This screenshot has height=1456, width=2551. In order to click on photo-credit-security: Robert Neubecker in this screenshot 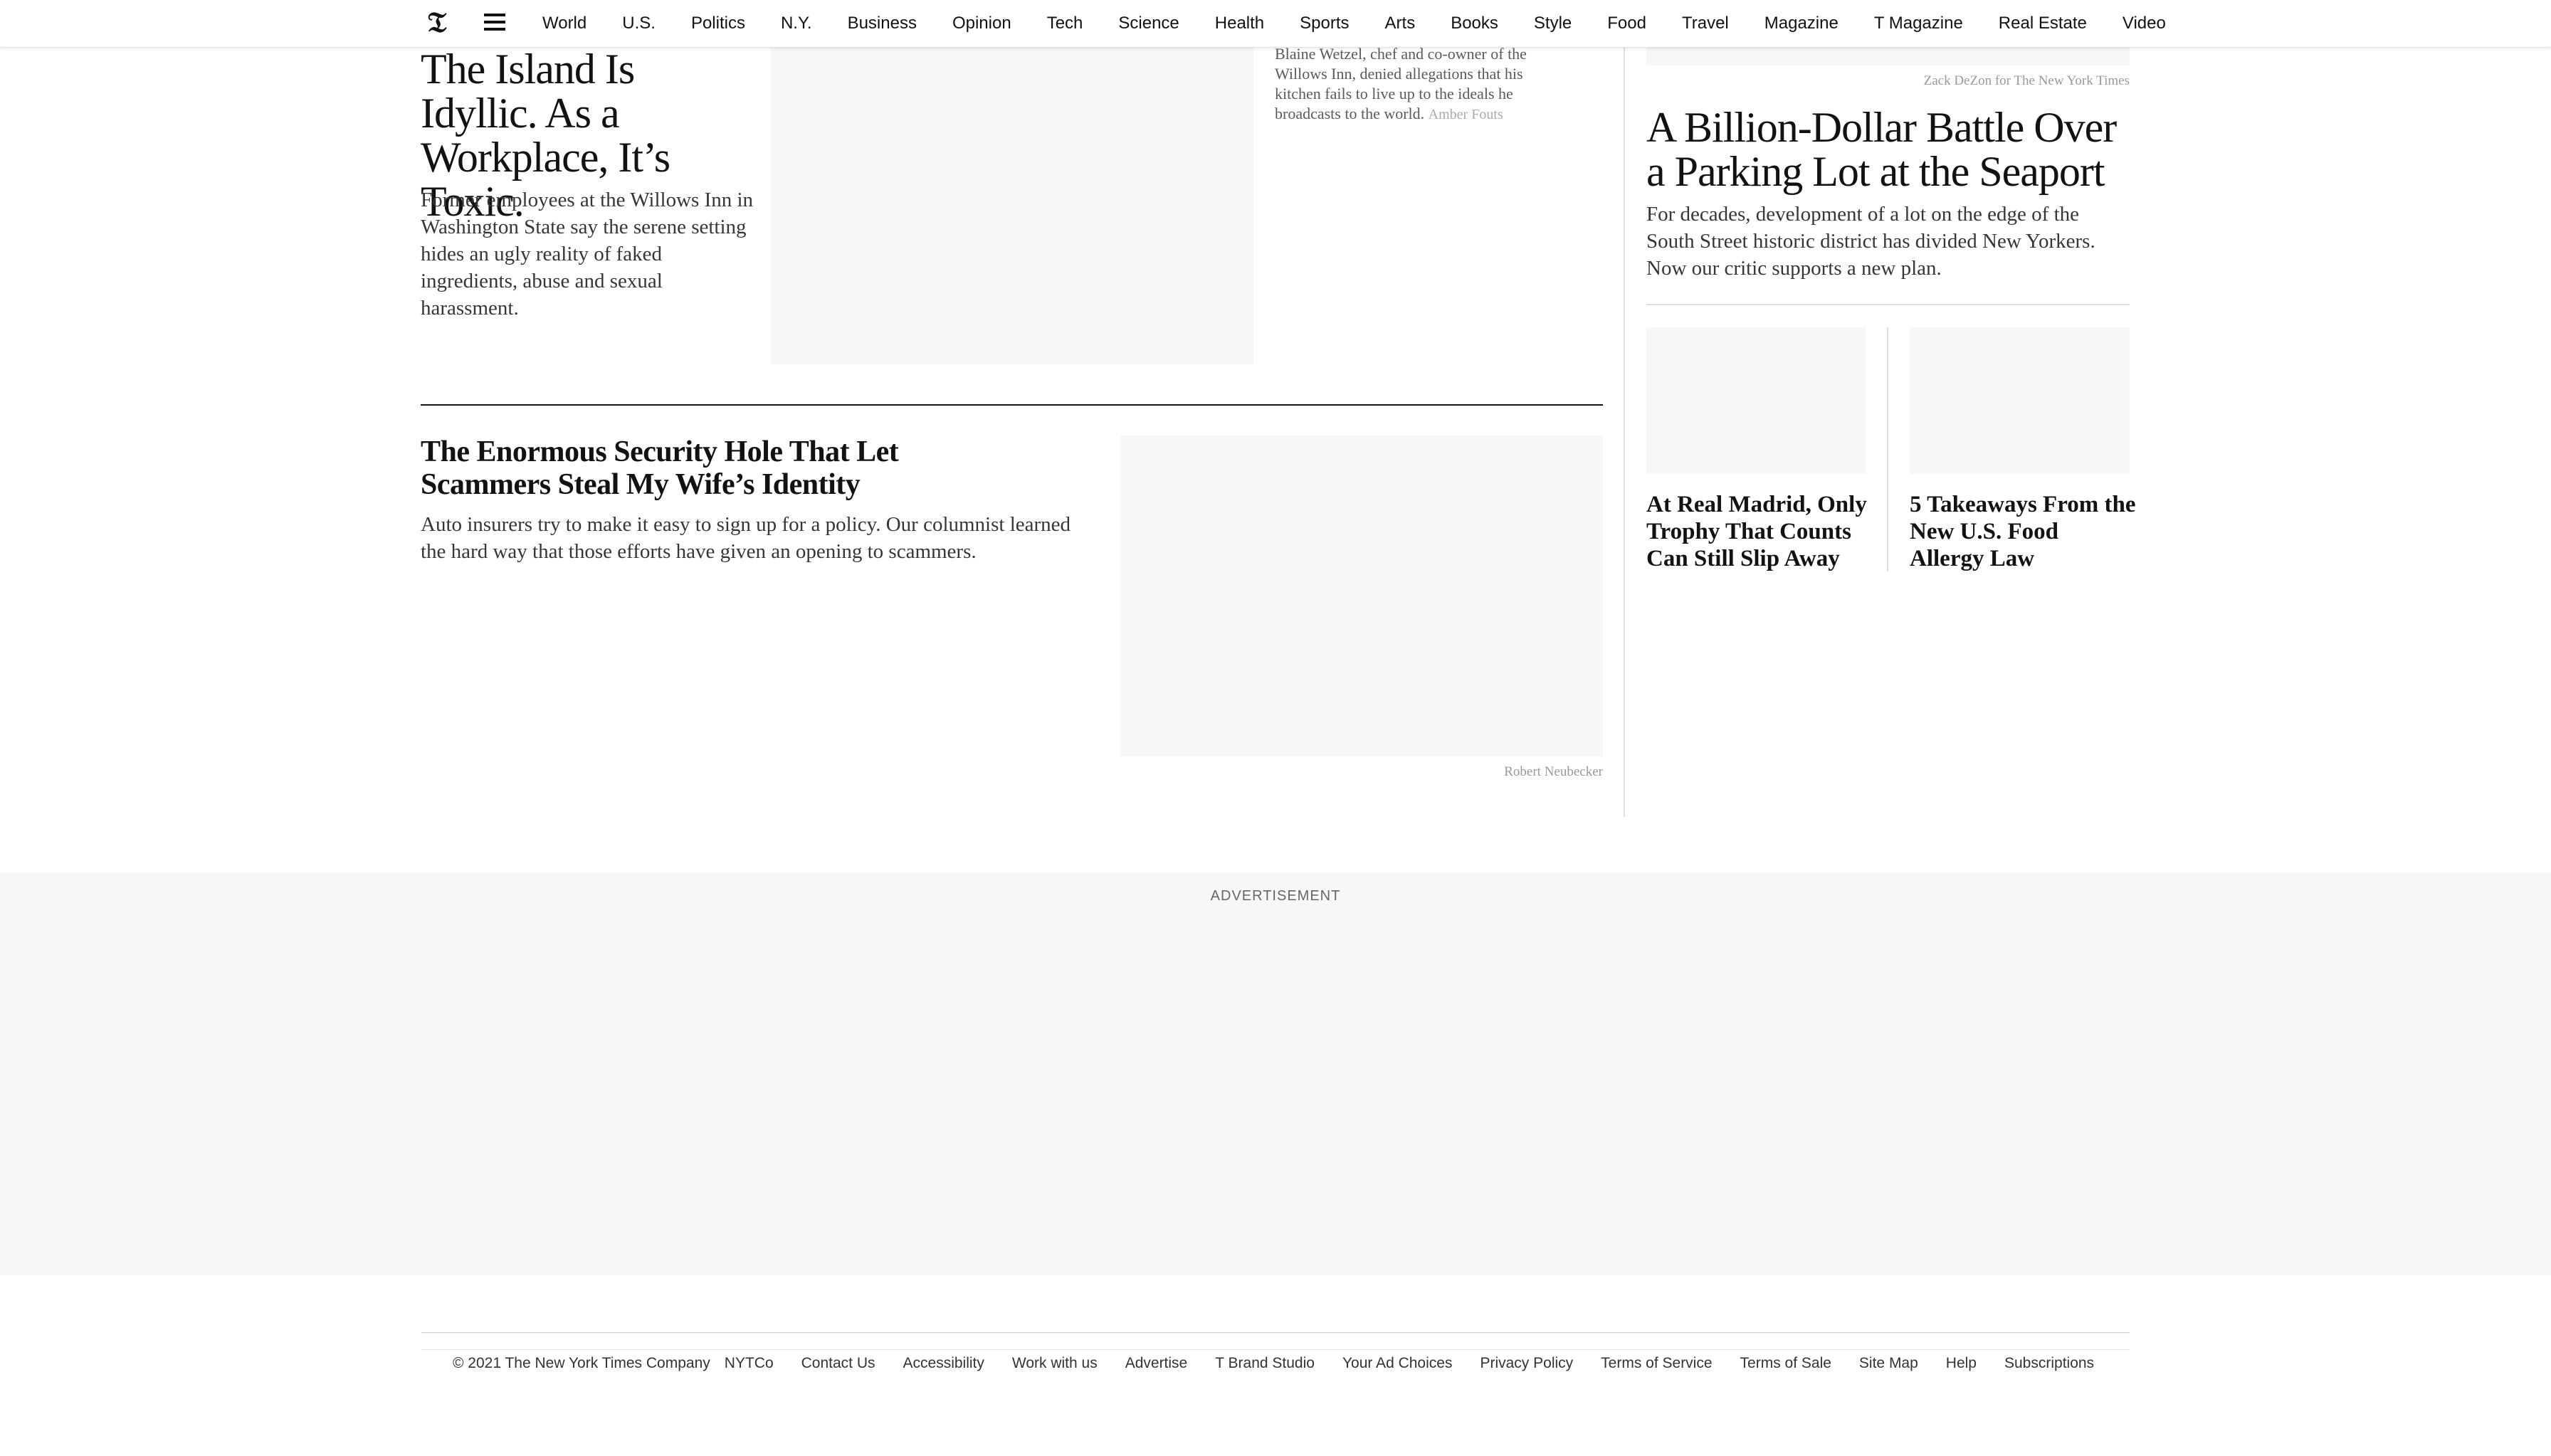, I will do `click(1554, 771)`.